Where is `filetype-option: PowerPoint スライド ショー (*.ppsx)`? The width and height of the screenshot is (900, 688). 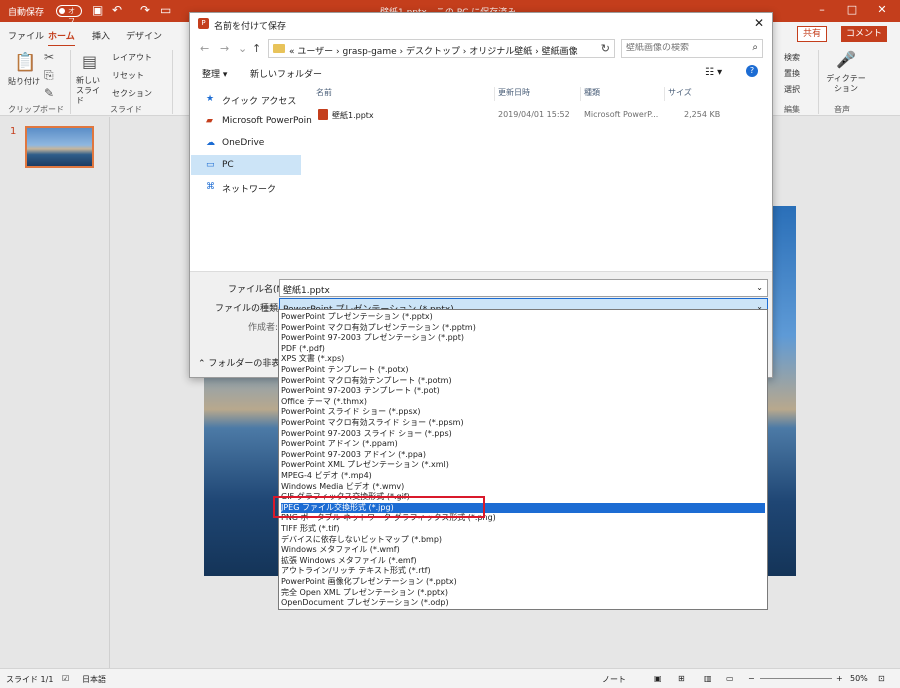 filetype-option: PowerPoint スライド ショー (*.ppsx) is located at coordinates (523, 412).